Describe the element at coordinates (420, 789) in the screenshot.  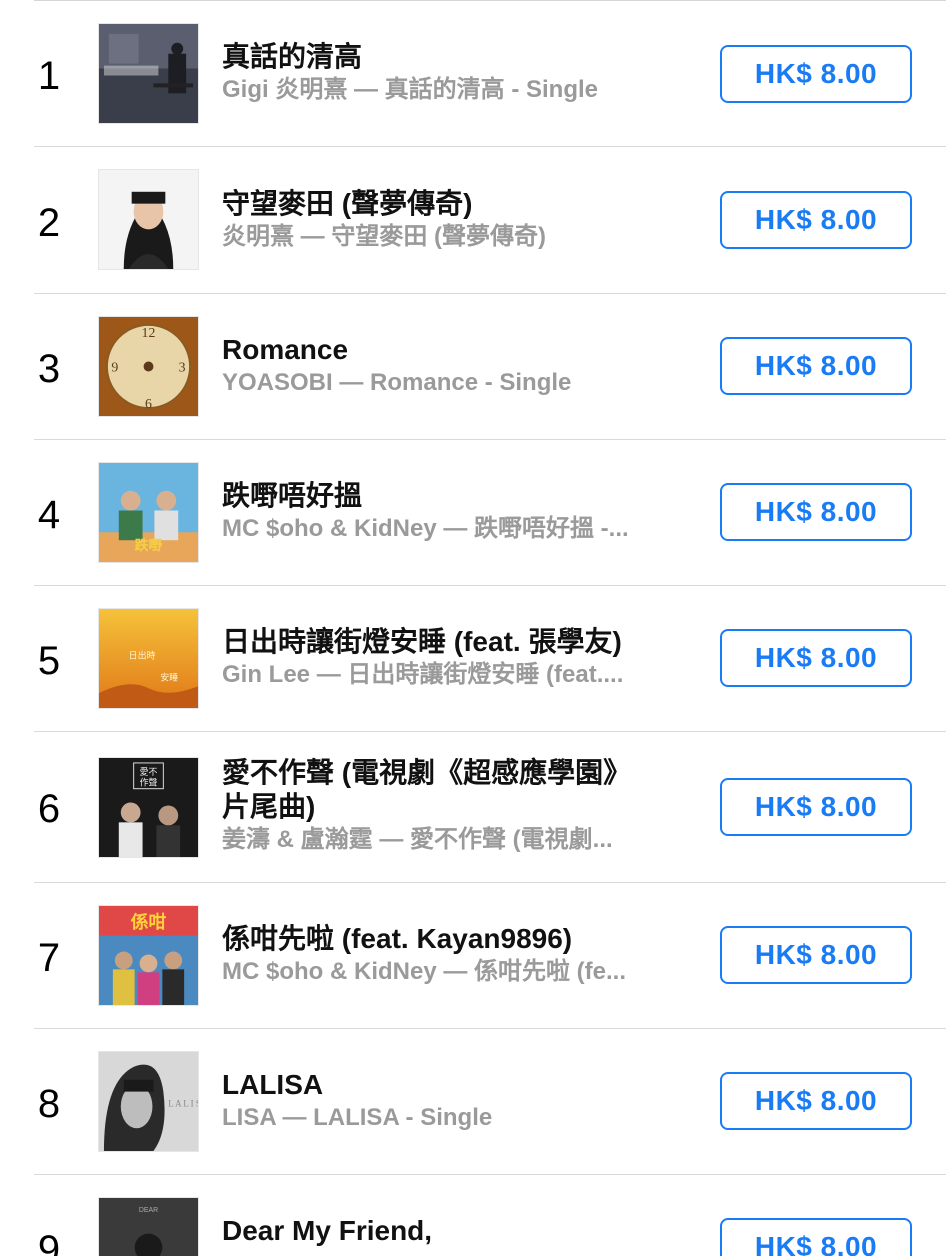
I see `song-title: 愛不作聲 (電視劇《超感應學園》片尾曲)` at that location.